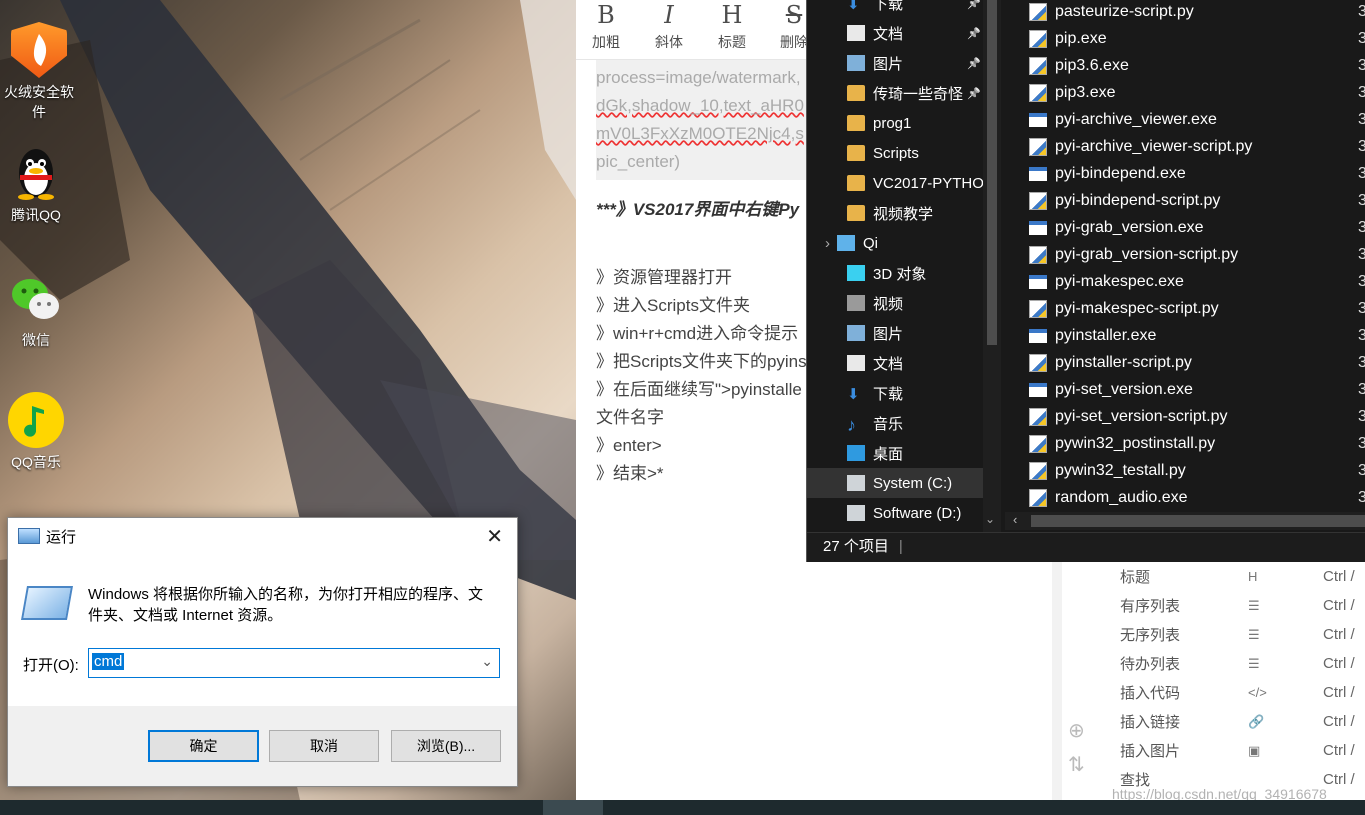 The image size is (1365, 815). What do you see at coordinates (895, 243) in the screenshot?
I see `nav-item: Qi ›` at bounding box center [895, 243].